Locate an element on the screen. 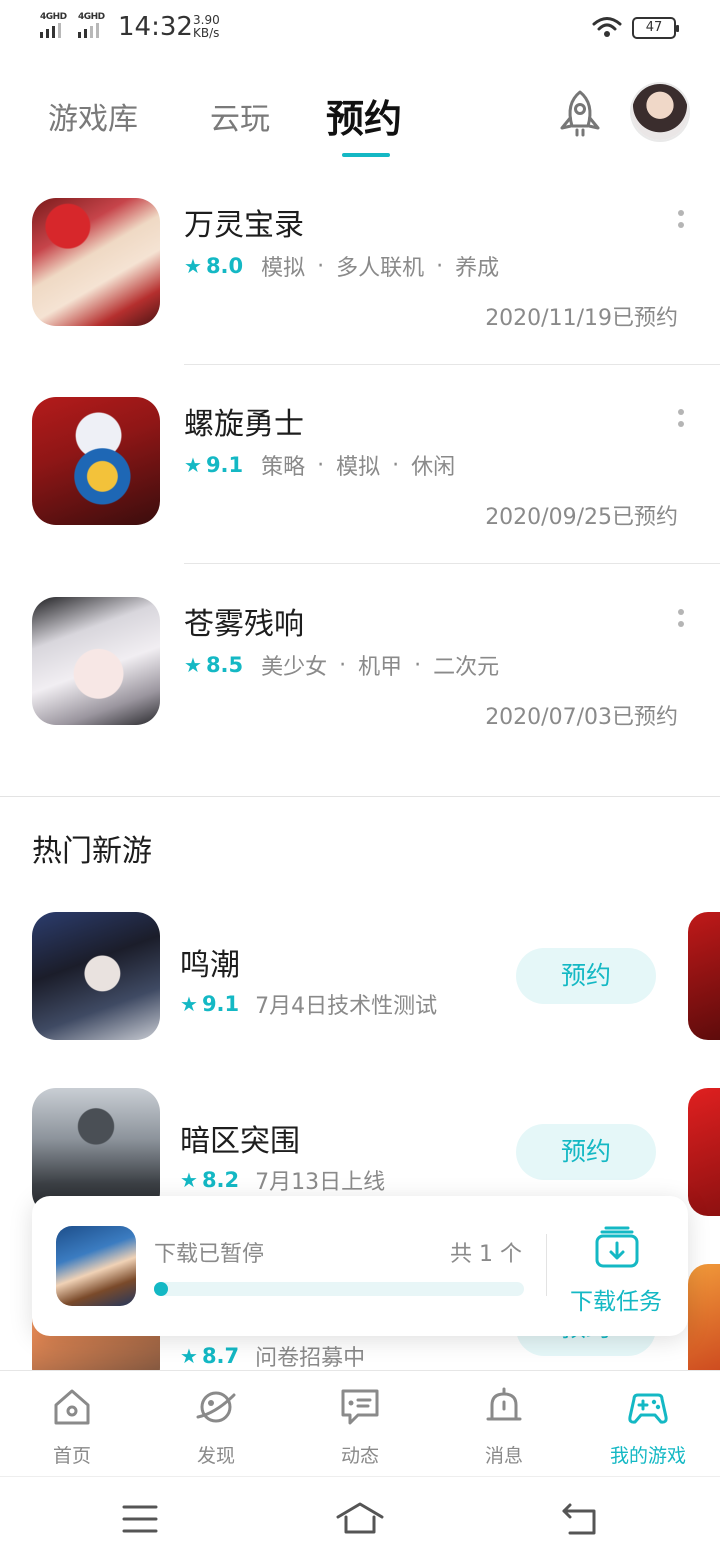 Image resolution: width=720 pixels, height=1560 pixels. gamepad-icon is located at coordinates (648, 1408).